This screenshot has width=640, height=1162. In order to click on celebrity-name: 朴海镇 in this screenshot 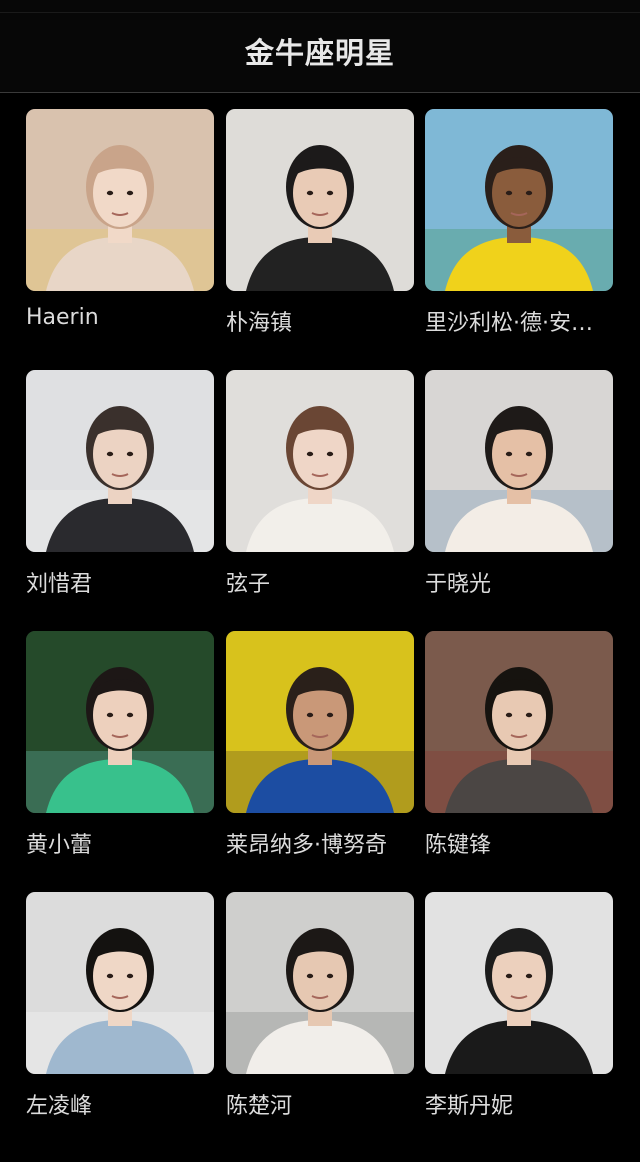, I will do `click(324, 321)`.